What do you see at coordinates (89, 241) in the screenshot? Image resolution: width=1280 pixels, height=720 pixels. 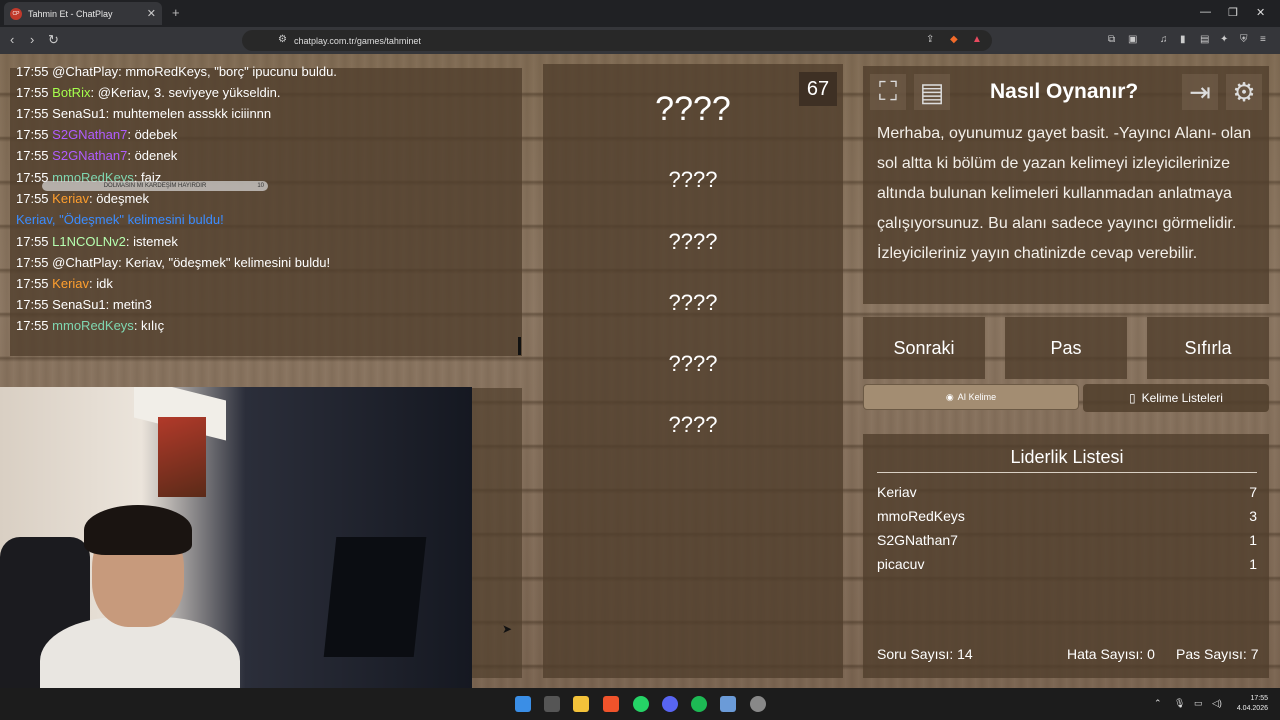 I see `chat-username: L1NCOLNv2` at bounding box center [89, 241].